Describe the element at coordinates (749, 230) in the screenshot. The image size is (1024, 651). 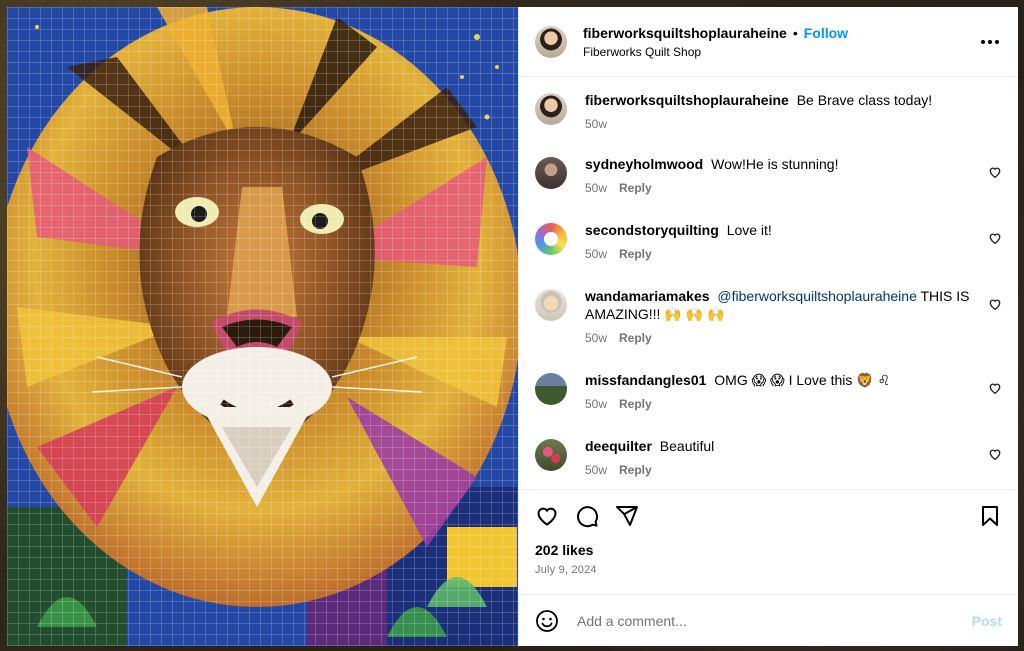
I see `comment-text: Love it!` at that location.